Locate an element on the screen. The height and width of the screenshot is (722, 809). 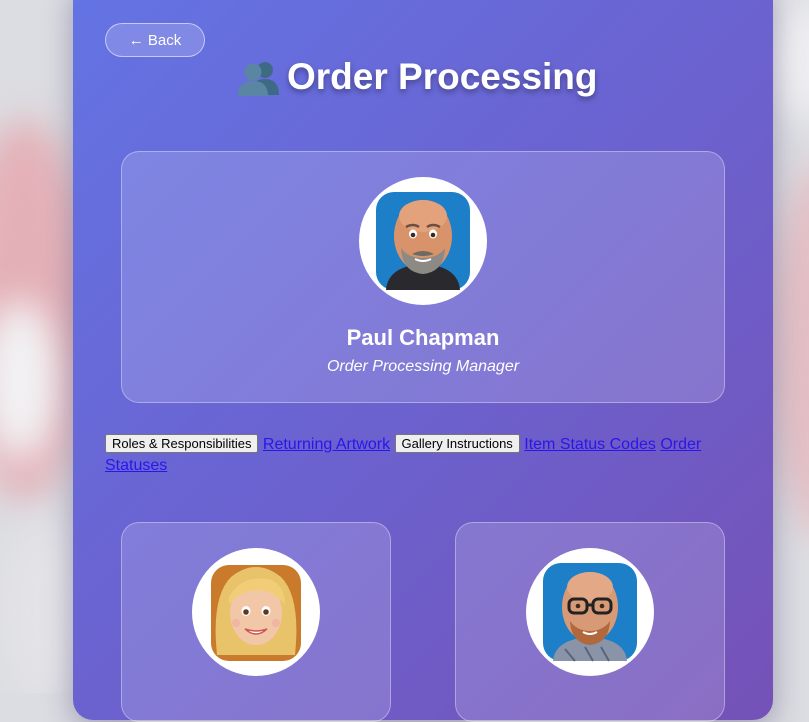
page-title: Order Processing is located at coordinates (442, 76).